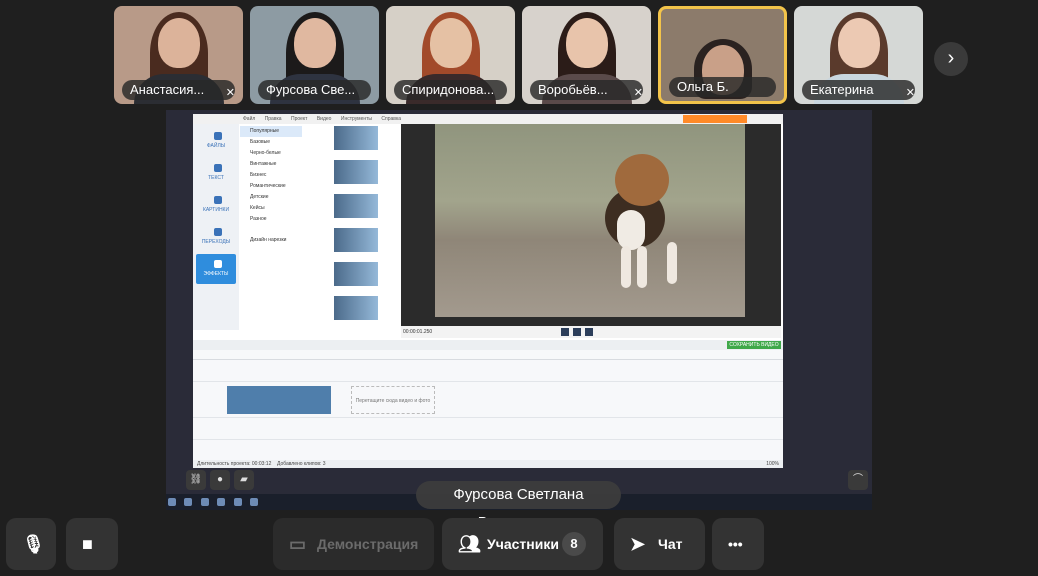  I want to click on camera-toggle-button: ■, so click(92, 544).